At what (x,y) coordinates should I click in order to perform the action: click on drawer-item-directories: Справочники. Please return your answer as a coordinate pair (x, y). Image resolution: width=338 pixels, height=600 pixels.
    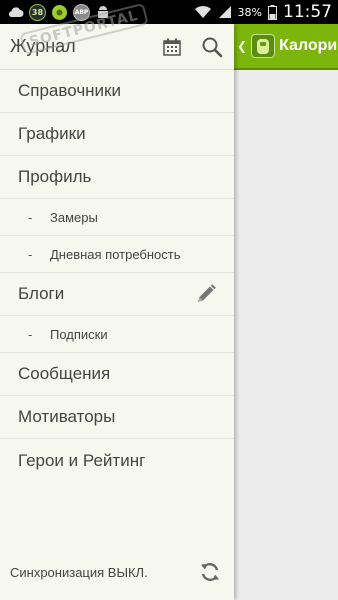
    Looking at the image, I should click on (117, 91).